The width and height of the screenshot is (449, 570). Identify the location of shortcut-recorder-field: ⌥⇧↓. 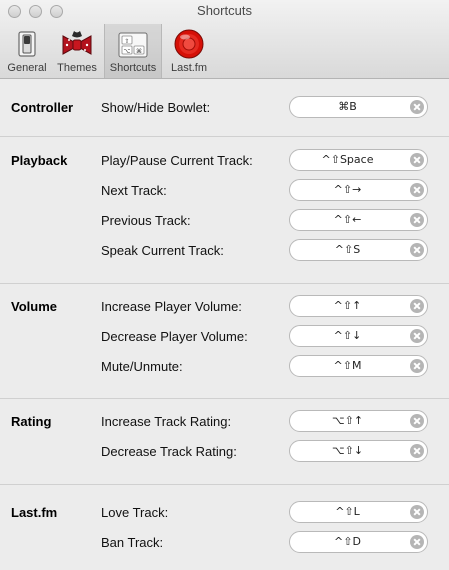
(358, 451).